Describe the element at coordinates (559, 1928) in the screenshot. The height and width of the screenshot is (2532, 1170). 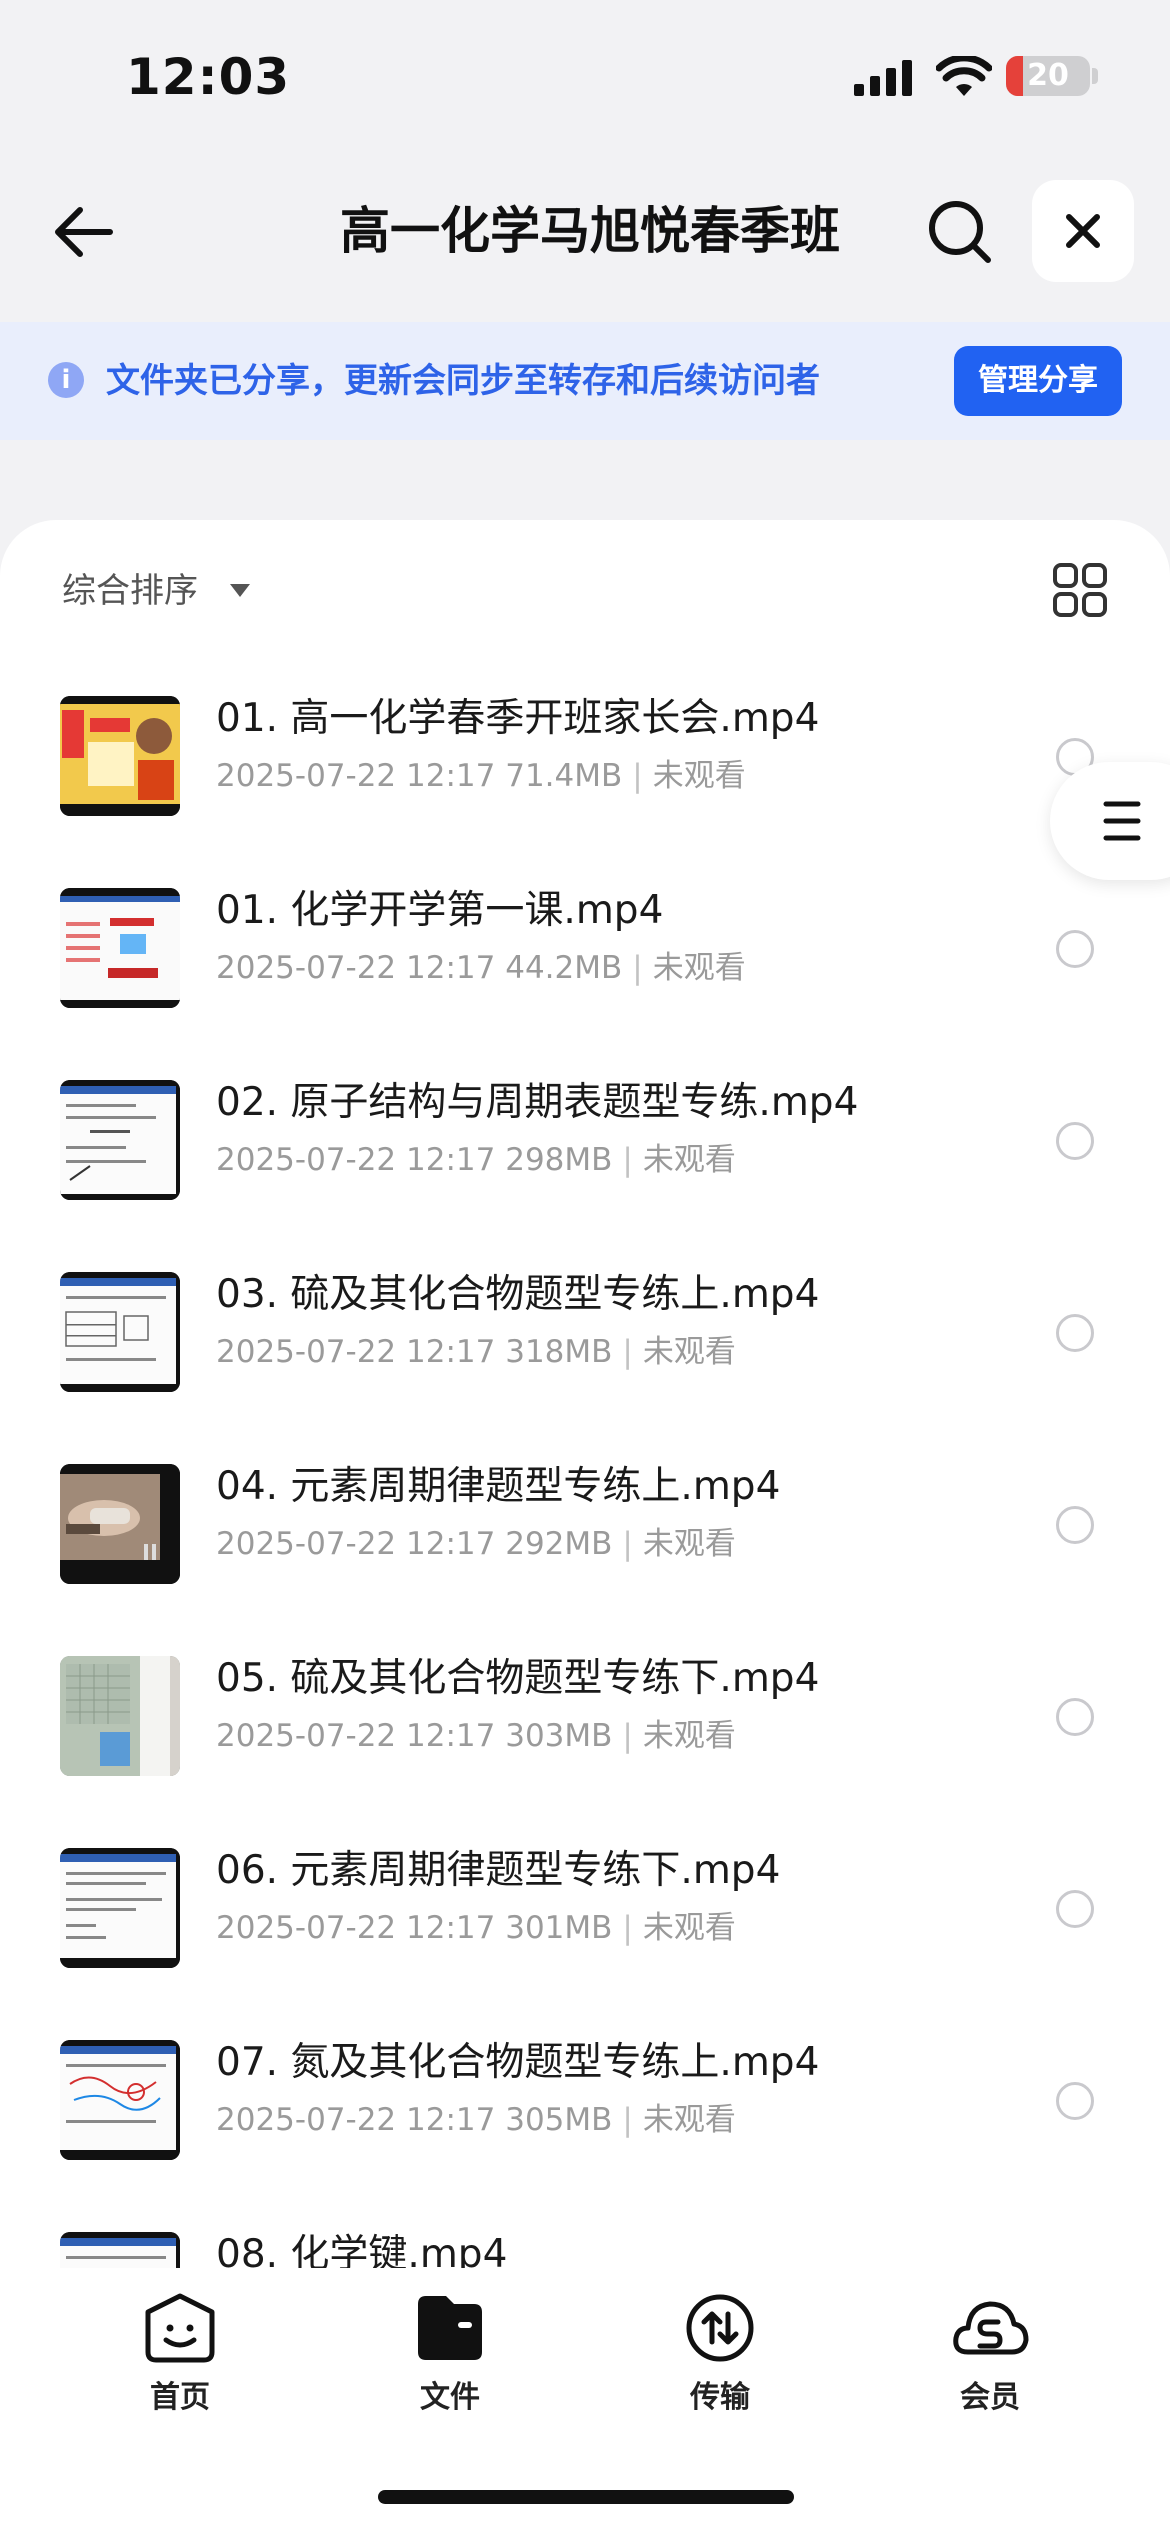
I see `file-size: 301MB` at that location.